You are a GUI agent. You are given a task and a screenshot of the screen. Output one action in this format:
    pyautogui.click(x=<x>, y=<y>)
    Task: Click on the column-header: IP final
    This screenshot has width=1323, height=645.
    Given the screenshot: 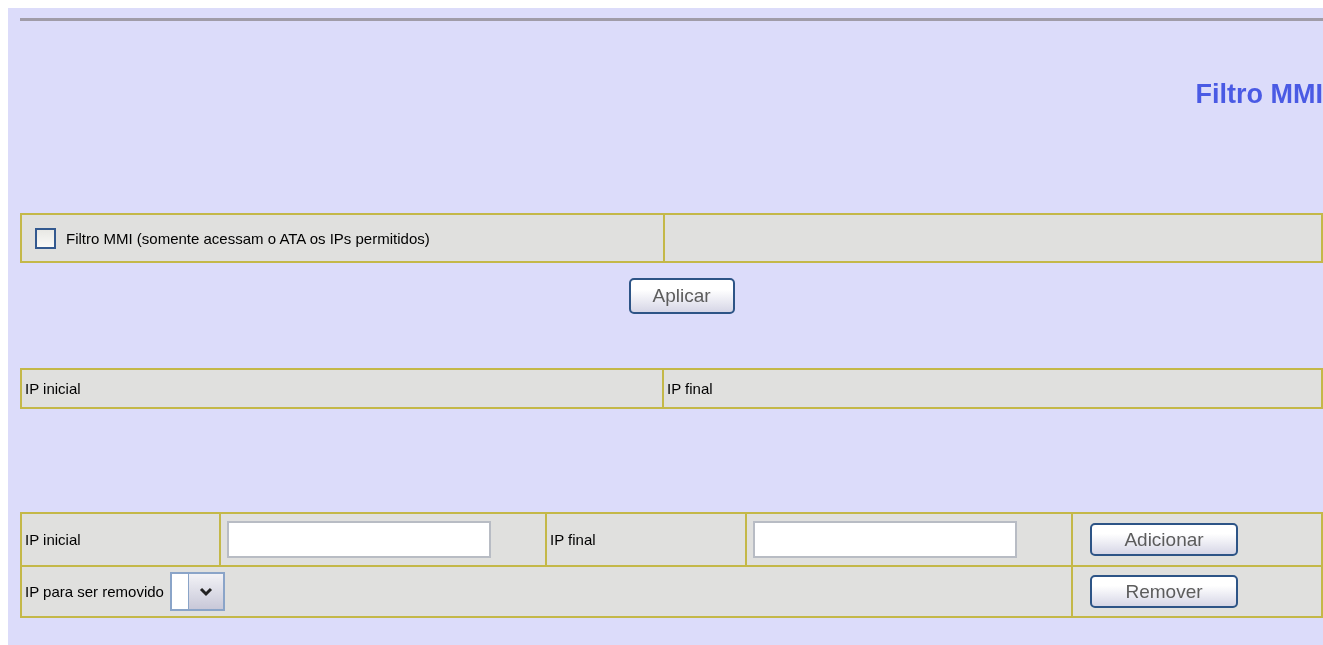 What is the action you would take?
    pyautogui.click(x=690, y=388)
    